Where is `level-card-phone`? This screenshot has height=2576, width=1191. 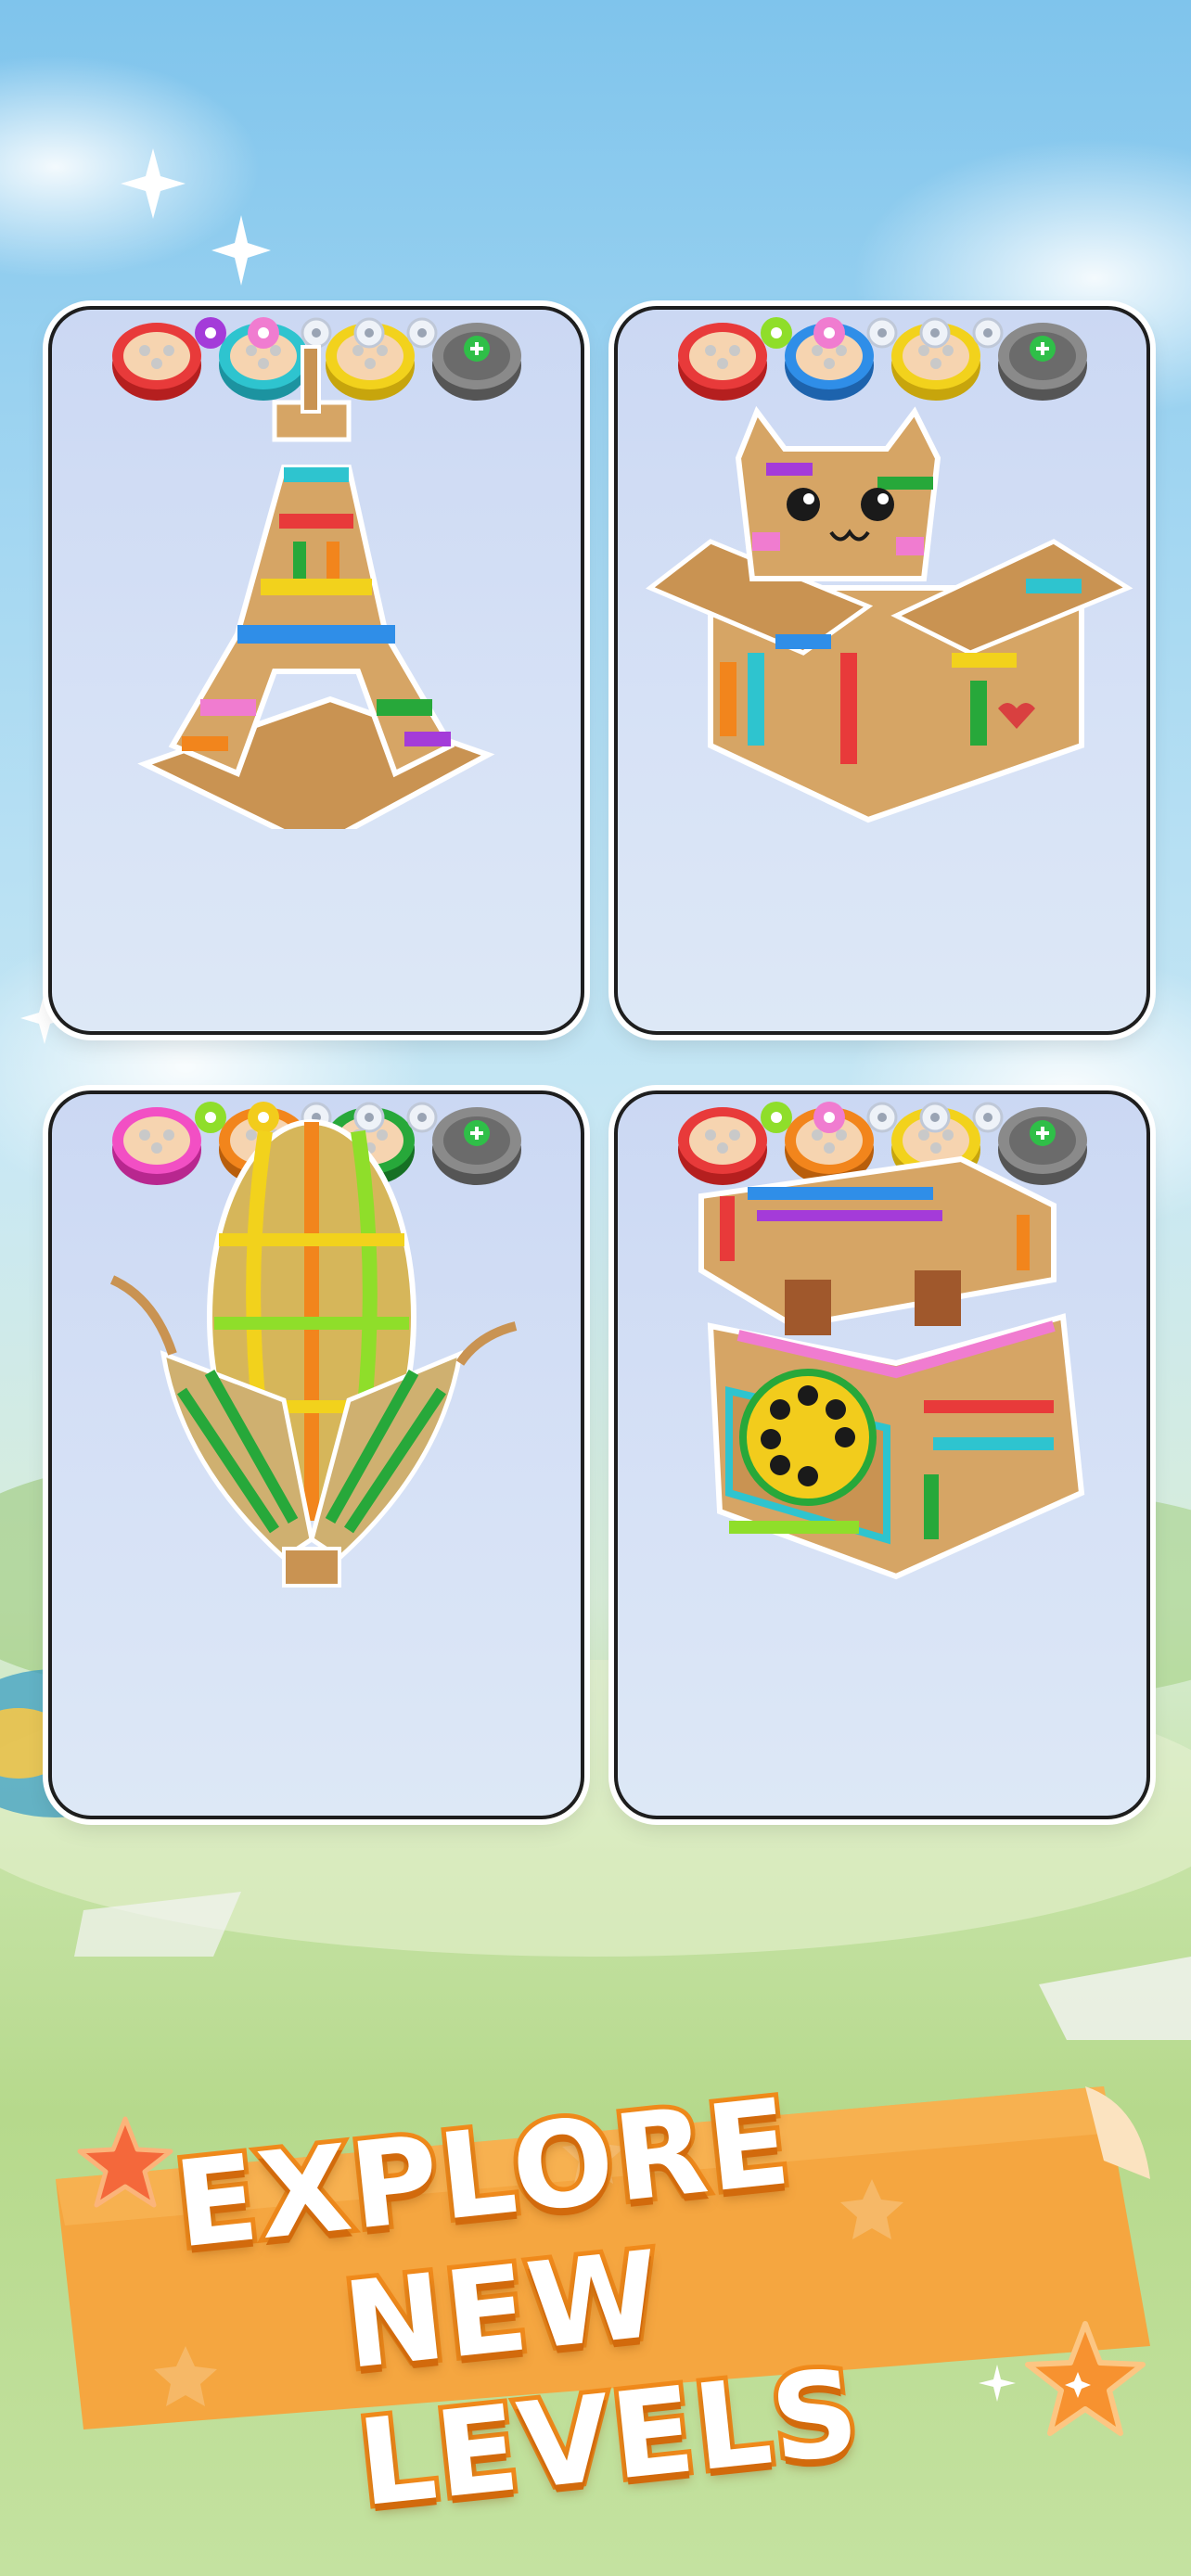
level-card-phone is located at coordinates (882, 1454).